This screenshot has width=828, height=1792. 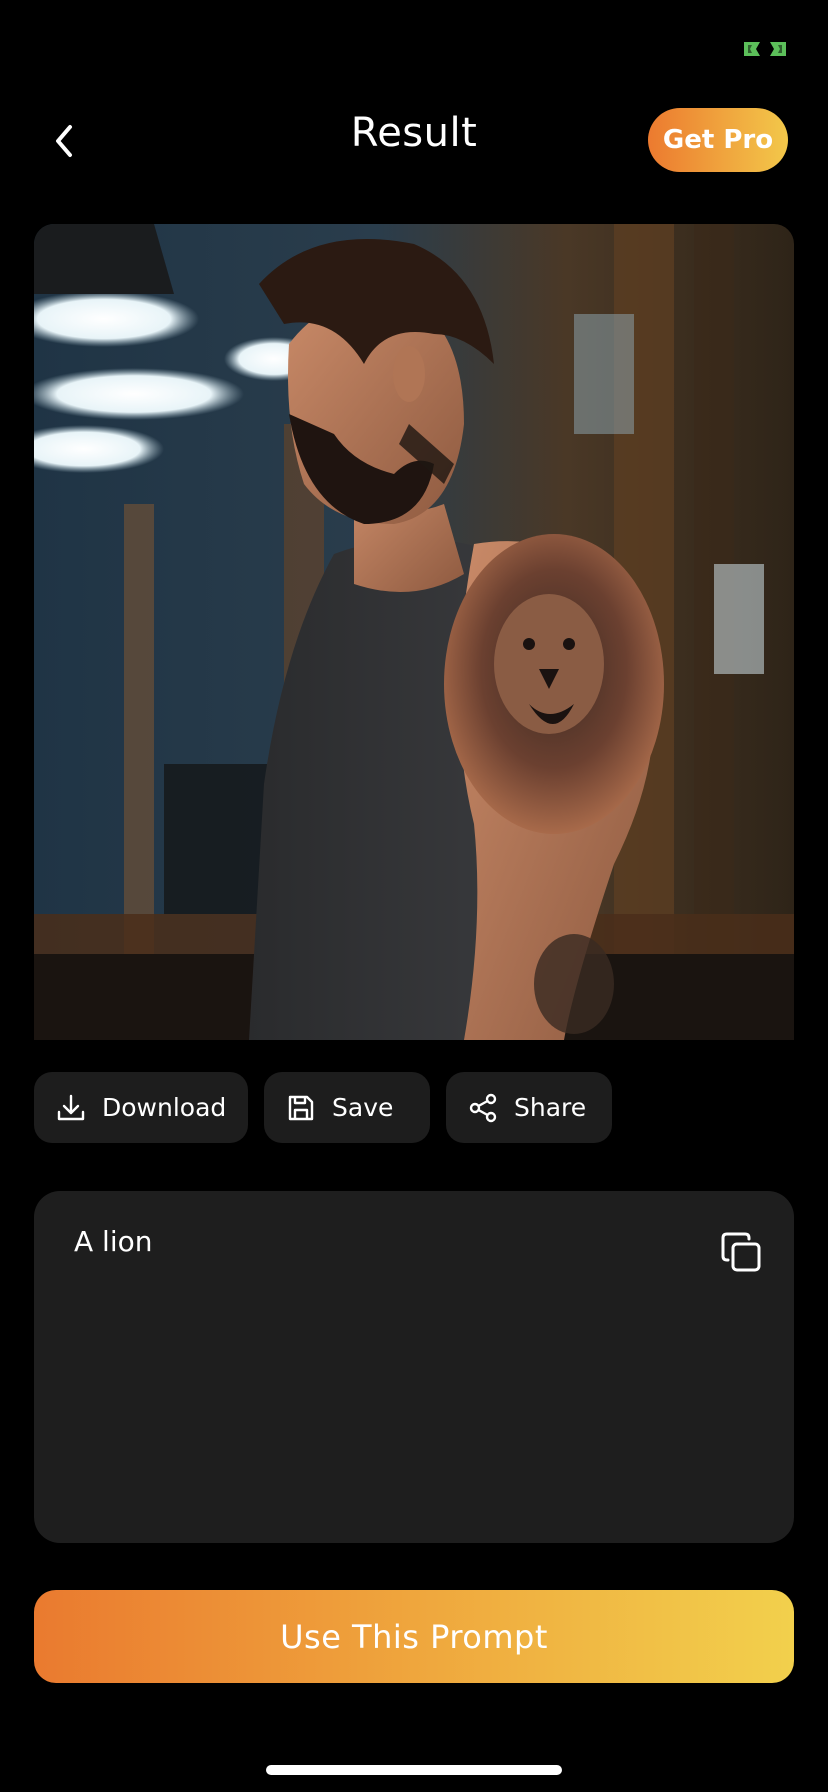 I want to click on status-indicator-icon, so click(x=765, y=49).